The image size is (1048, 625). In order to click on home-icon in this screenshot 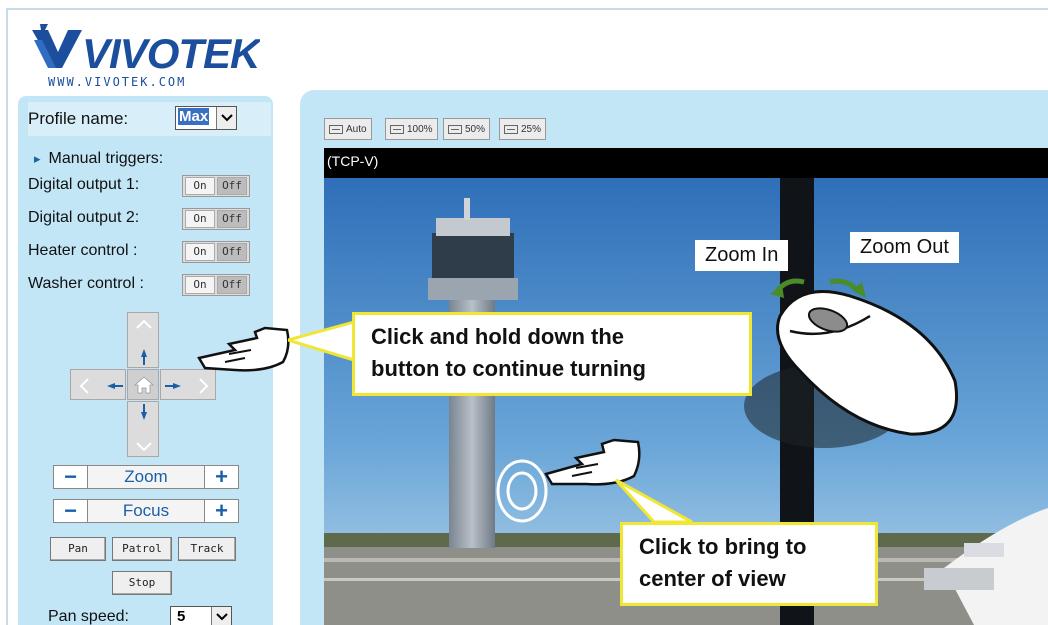, I will do `click(144, 385)`.